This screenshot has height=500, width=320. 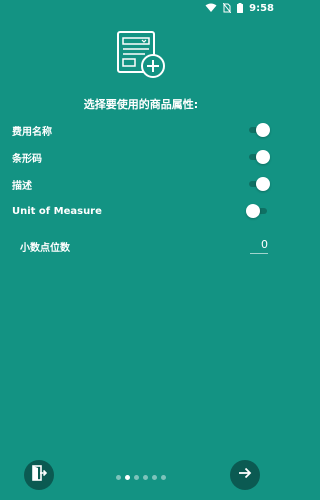 I want to click on page-heading: 选择要使用的商品属性:, so click(x=141, y=104).